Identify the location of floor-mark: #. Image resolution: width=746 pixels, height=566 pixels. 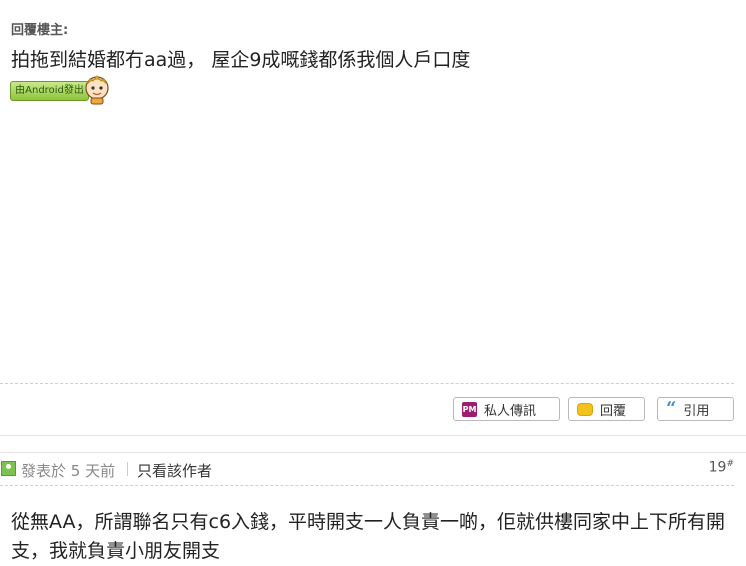
(730, 464).